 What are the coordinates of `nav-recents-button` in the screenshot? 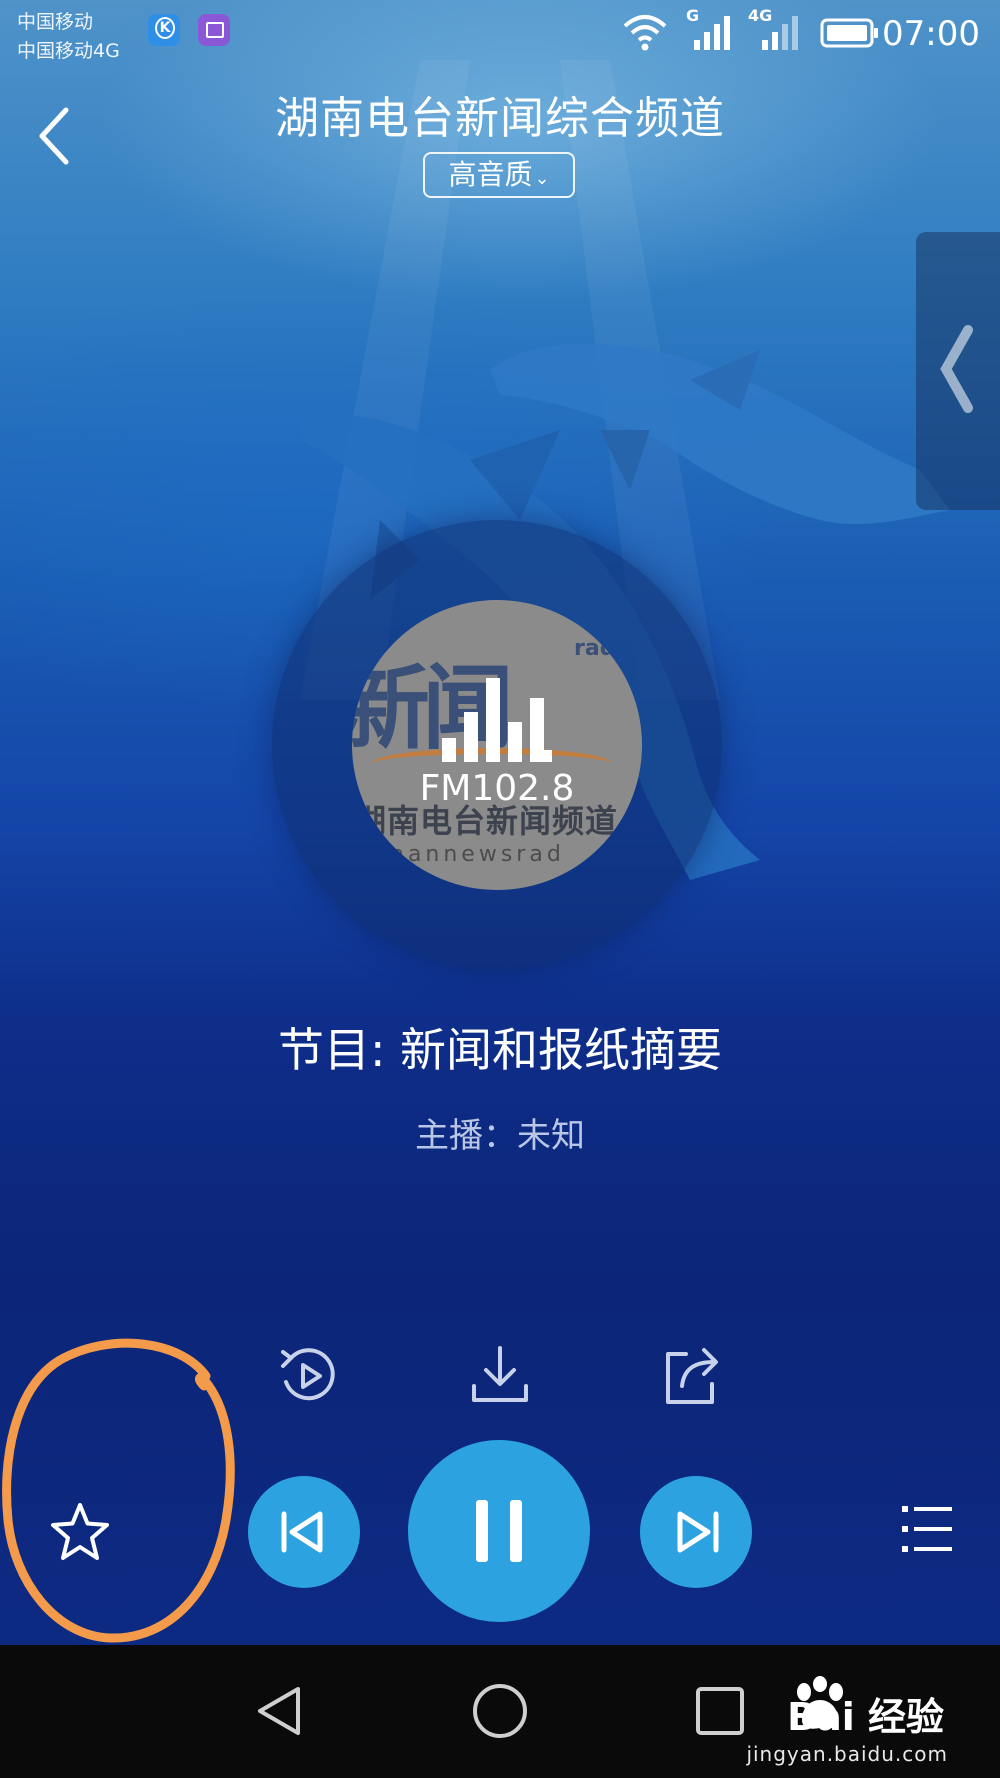 It's located at (720, 1711).